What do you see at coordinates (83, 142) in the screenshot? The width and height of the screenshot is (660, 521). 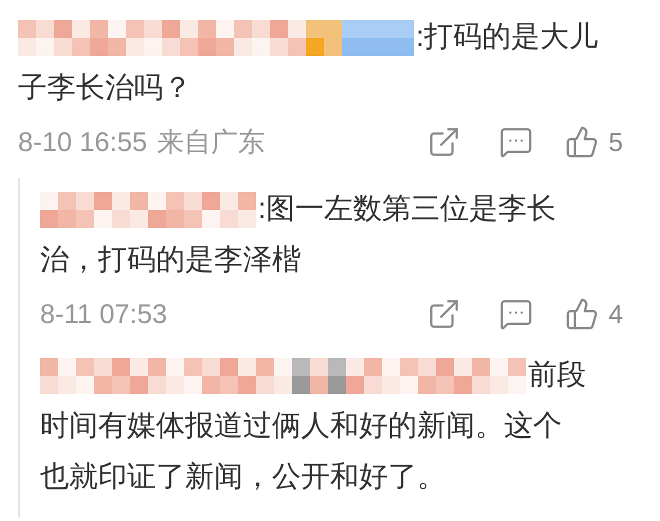 I see `comment-time: 8-10 16:55` at bounding box center [83, 142].